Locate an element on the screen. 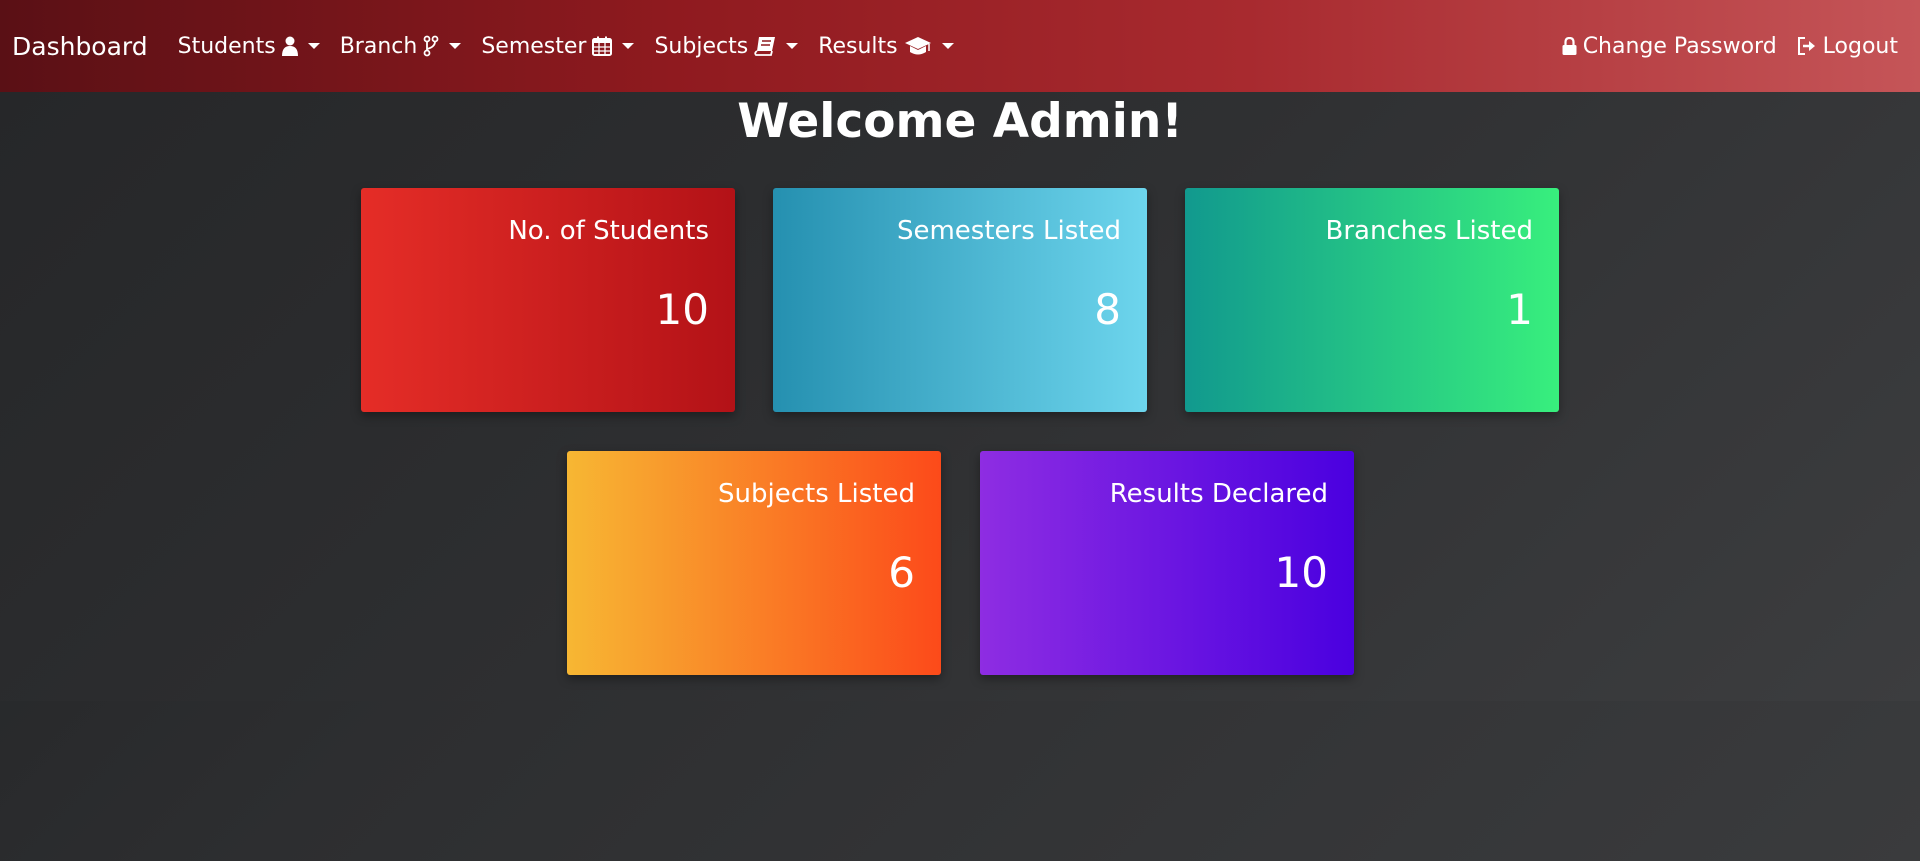 The image size is (1920, 861). card-subjects-label: Subjects Listed is located at coordinates (816, 494).